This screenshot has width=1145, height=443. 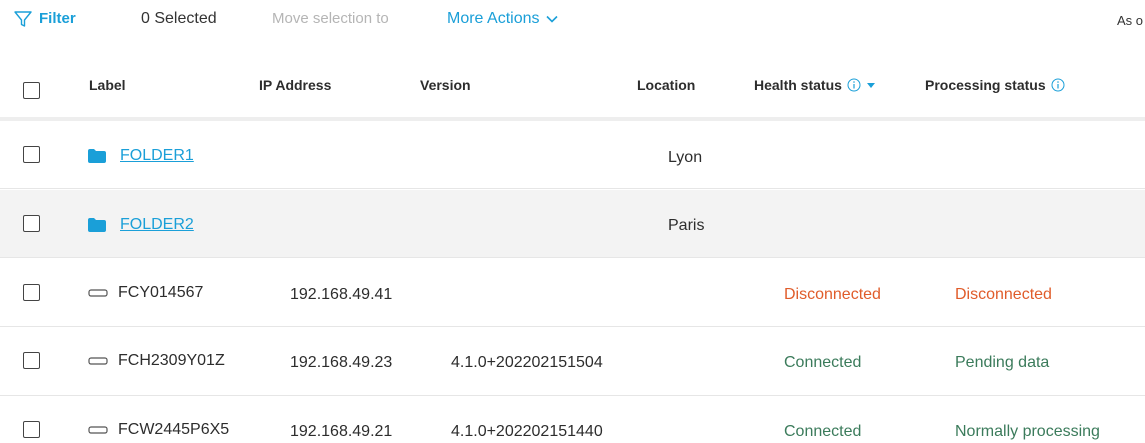 What do you see at coordinates (552, 19) in the screenshot?
I see `chevron-down-icon` at bounding box center [552, 19].